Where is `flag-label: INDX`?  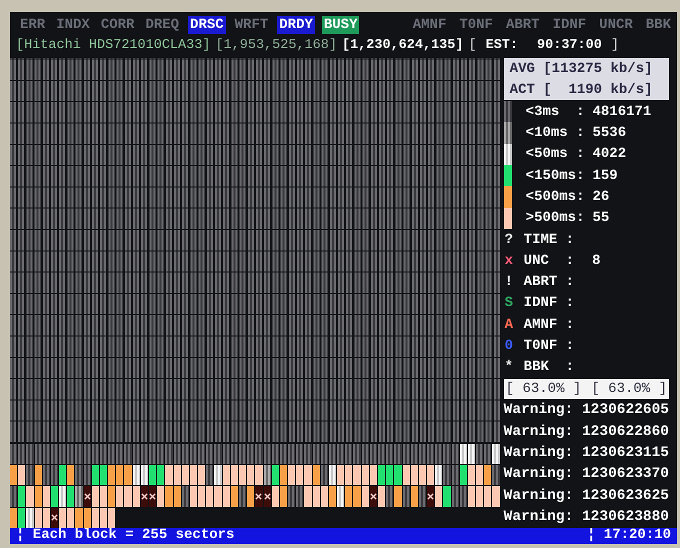 flag-label: INDX is located at coordinates (73, 25).